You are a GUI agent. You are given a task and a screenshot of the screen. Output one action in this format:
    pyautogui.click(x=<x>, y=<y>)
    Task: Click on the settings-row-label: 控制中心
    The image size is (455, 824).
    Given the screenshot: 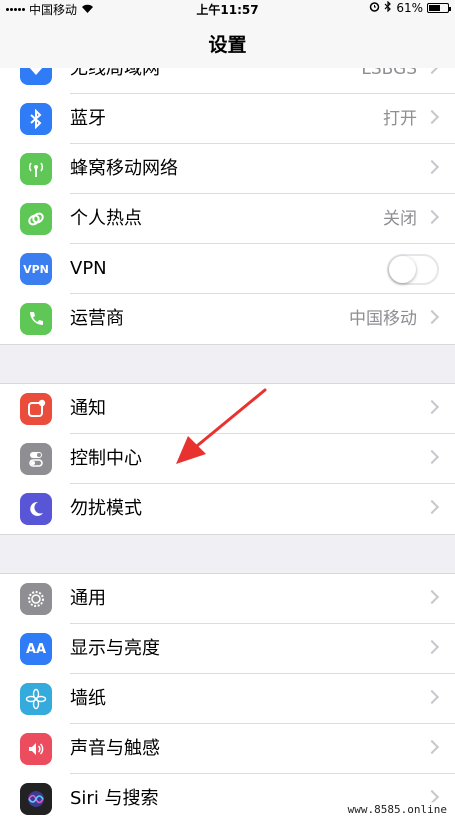 What is the action you would take?
    pyautogui.click(x=106, y=458)
    